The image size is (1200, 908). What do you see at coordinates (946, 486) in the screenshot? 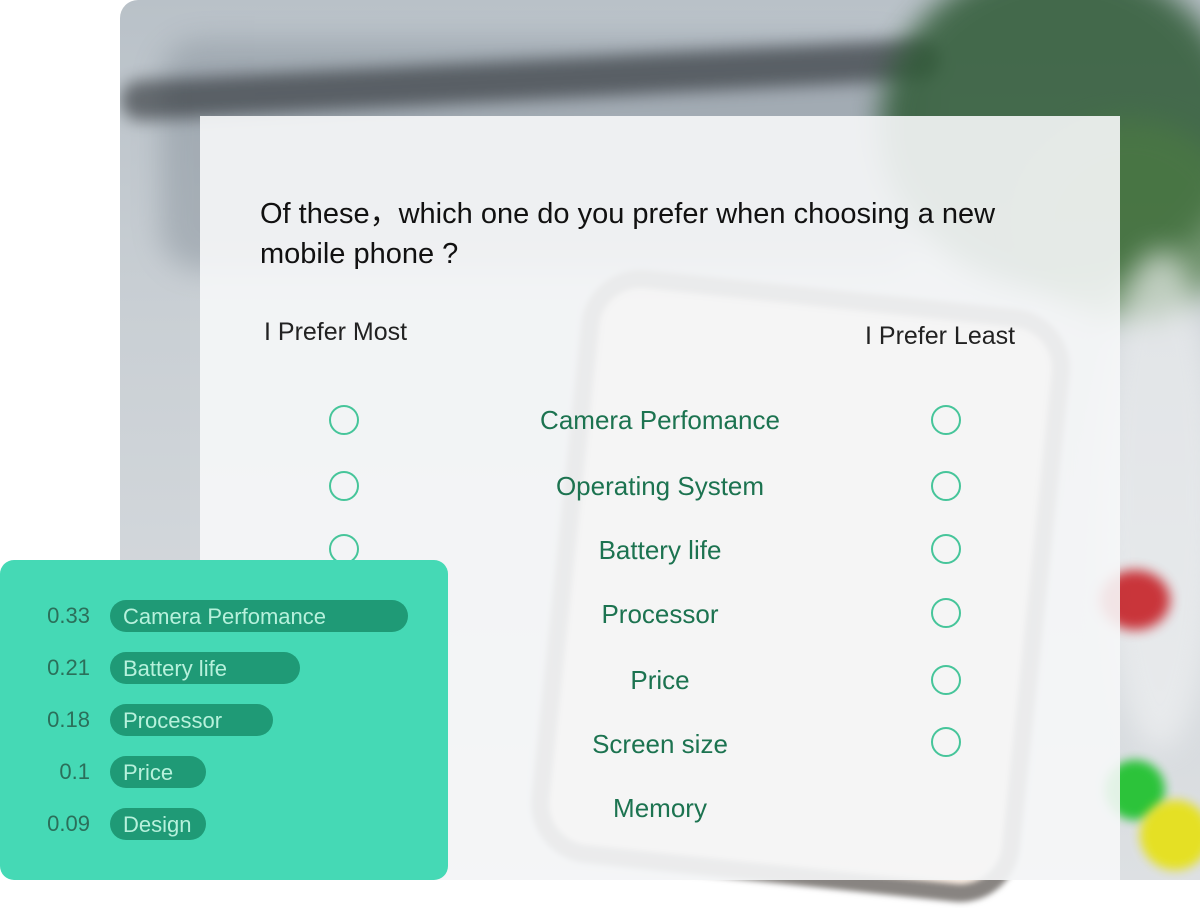
I see `least-radio-os` at bounding box center [946, 486].